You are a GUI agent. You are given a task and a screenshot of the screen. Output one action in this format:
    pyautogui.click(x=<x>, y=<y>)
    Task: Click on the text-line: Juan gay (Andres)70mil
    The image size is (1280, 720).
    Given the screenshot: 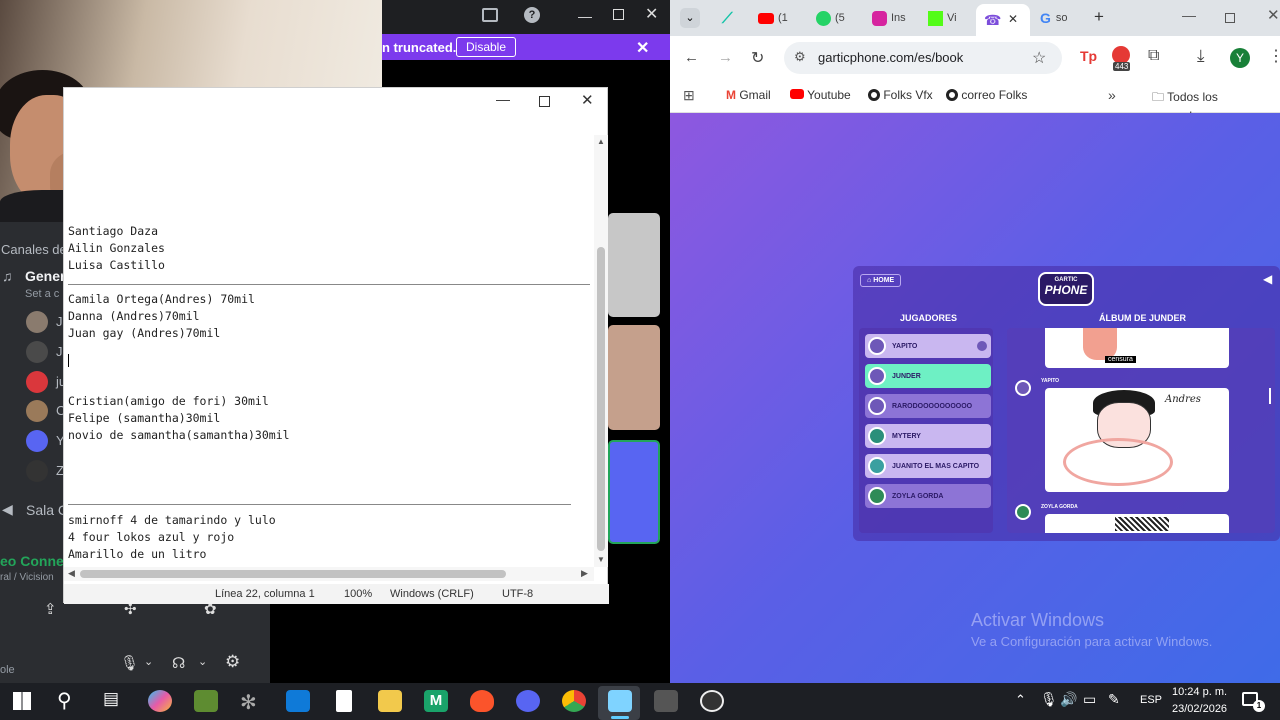 What is the action you would take?
    pyautogui.click(x=333, y=333)
    